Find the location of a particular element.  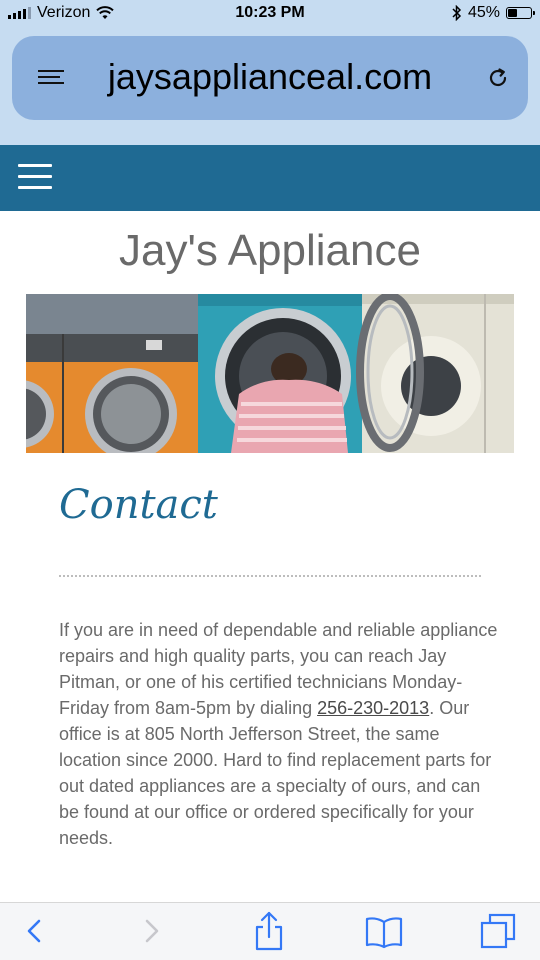

status-left: Verizon is located at coordinates (61, 13).